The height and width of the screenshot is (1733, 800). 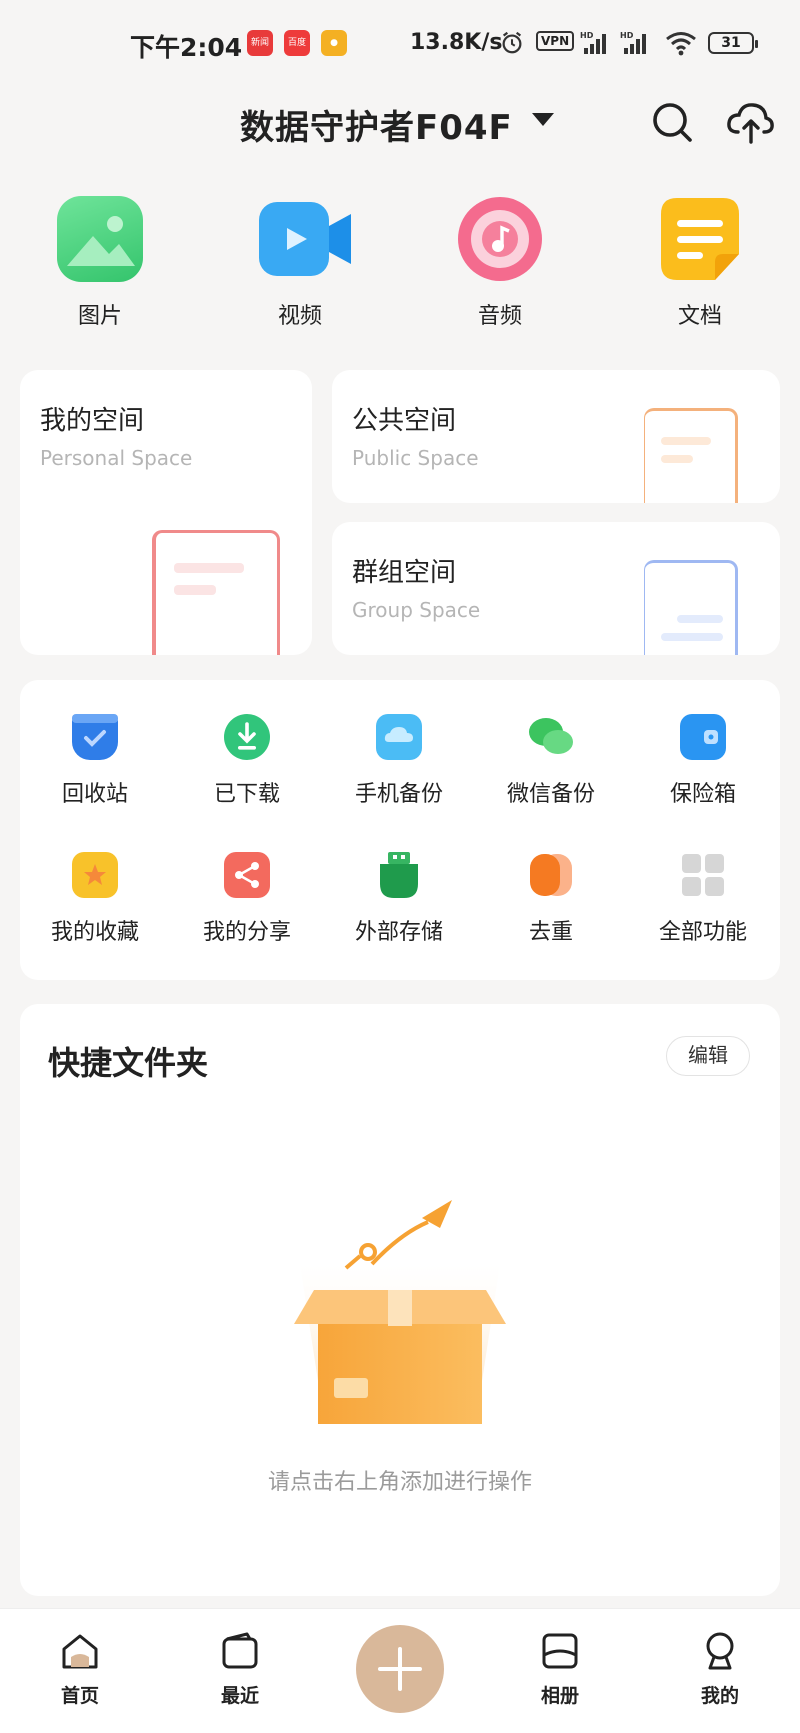 I want to click on network-speed: 13.8K/s, so click(x=456, y=42).